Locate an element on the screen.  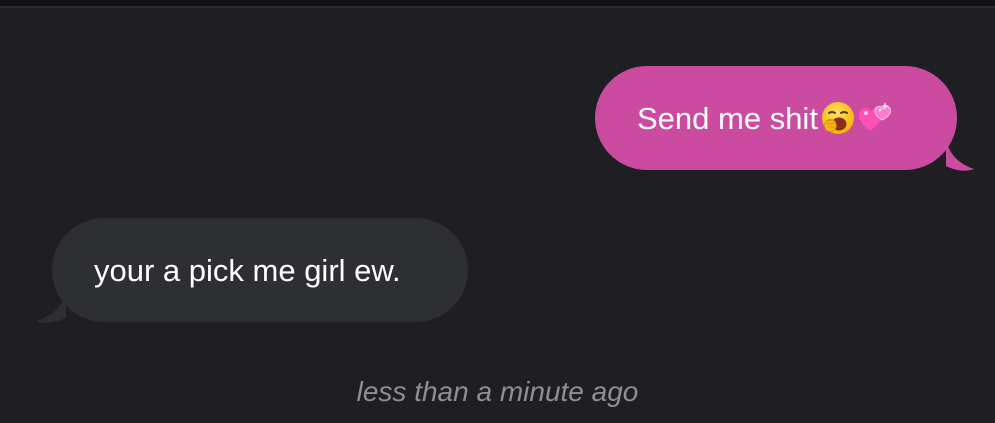
outgoing-bubble-tail is located at coordinates (960, 156).